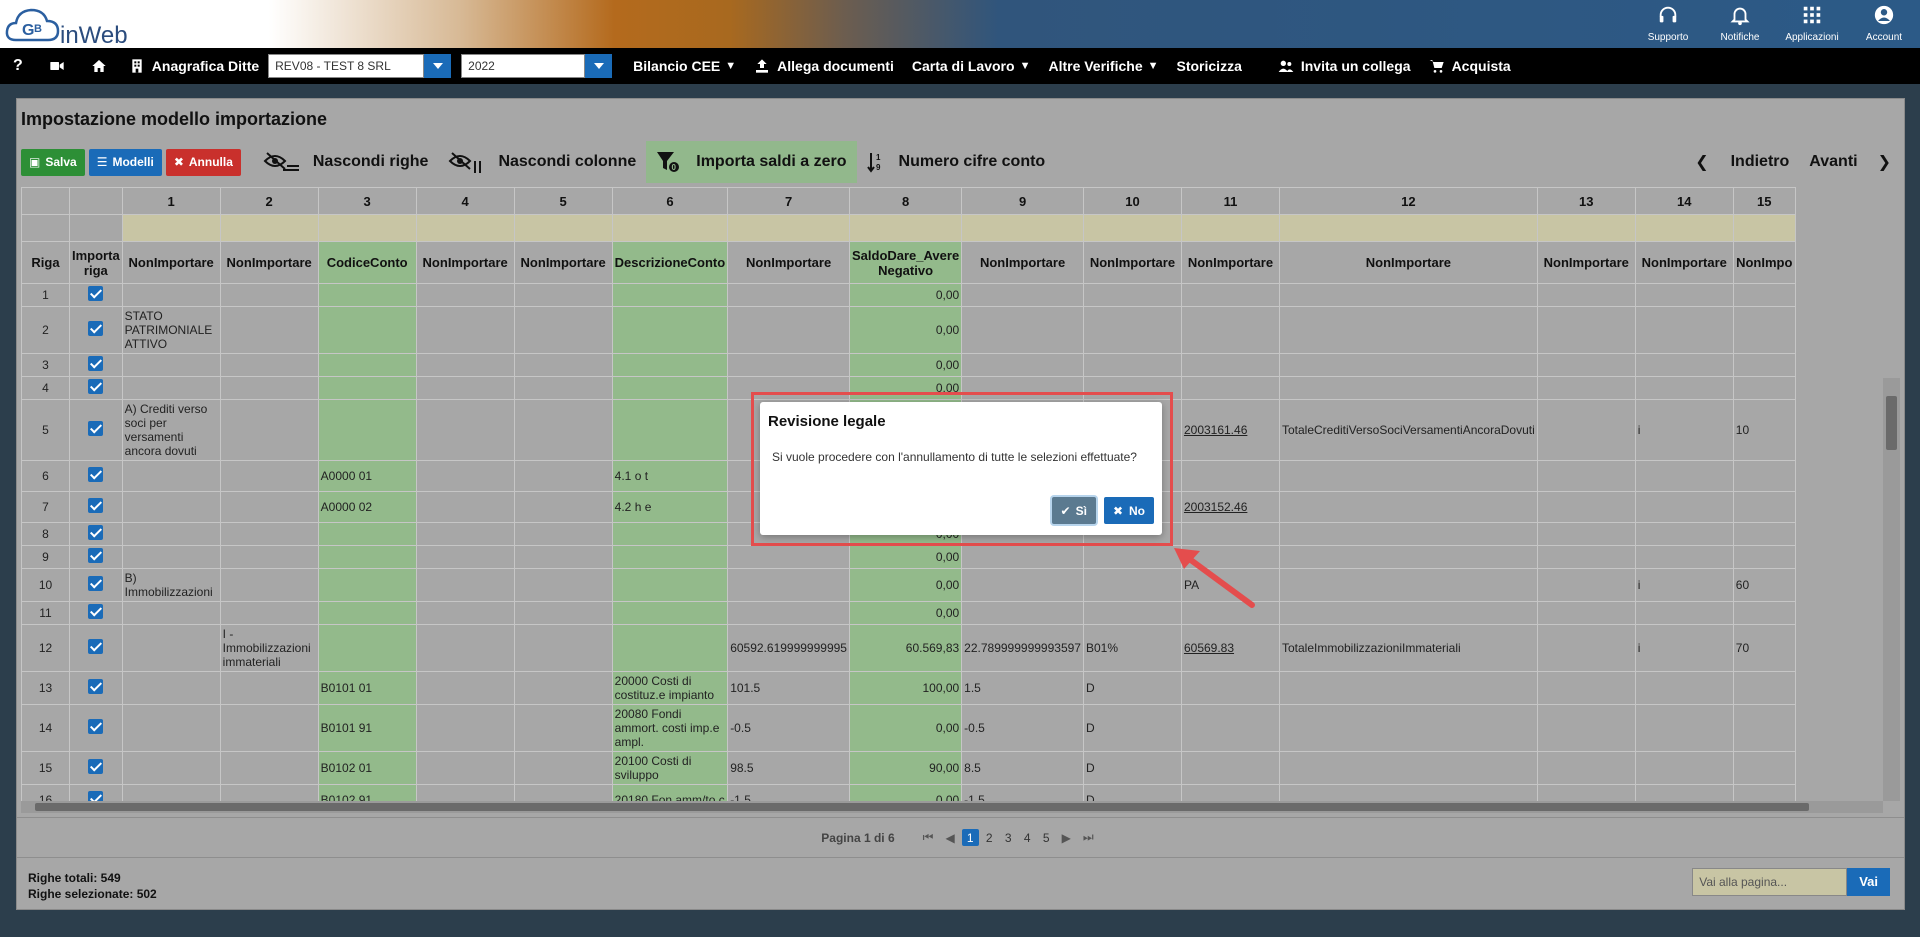 The image size is (1920, 937). Describe the element at coordinates (1046, 837) in the screenshot. I see `page-button-5: 5` at that location.